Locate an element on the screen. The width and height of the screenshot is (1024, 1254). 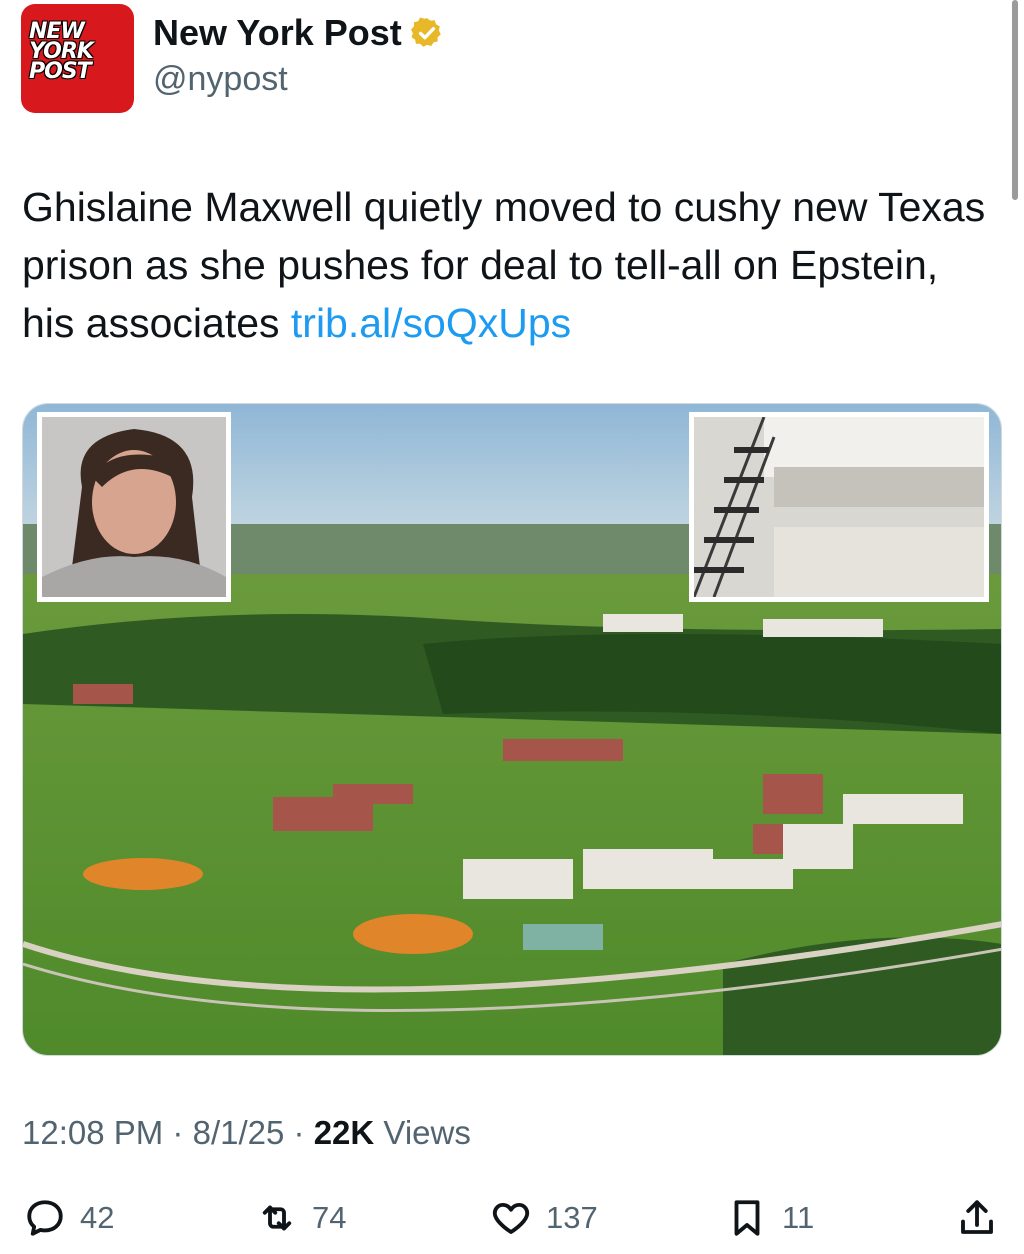
reply-count: 42 is located at coordinates (97, 1217).